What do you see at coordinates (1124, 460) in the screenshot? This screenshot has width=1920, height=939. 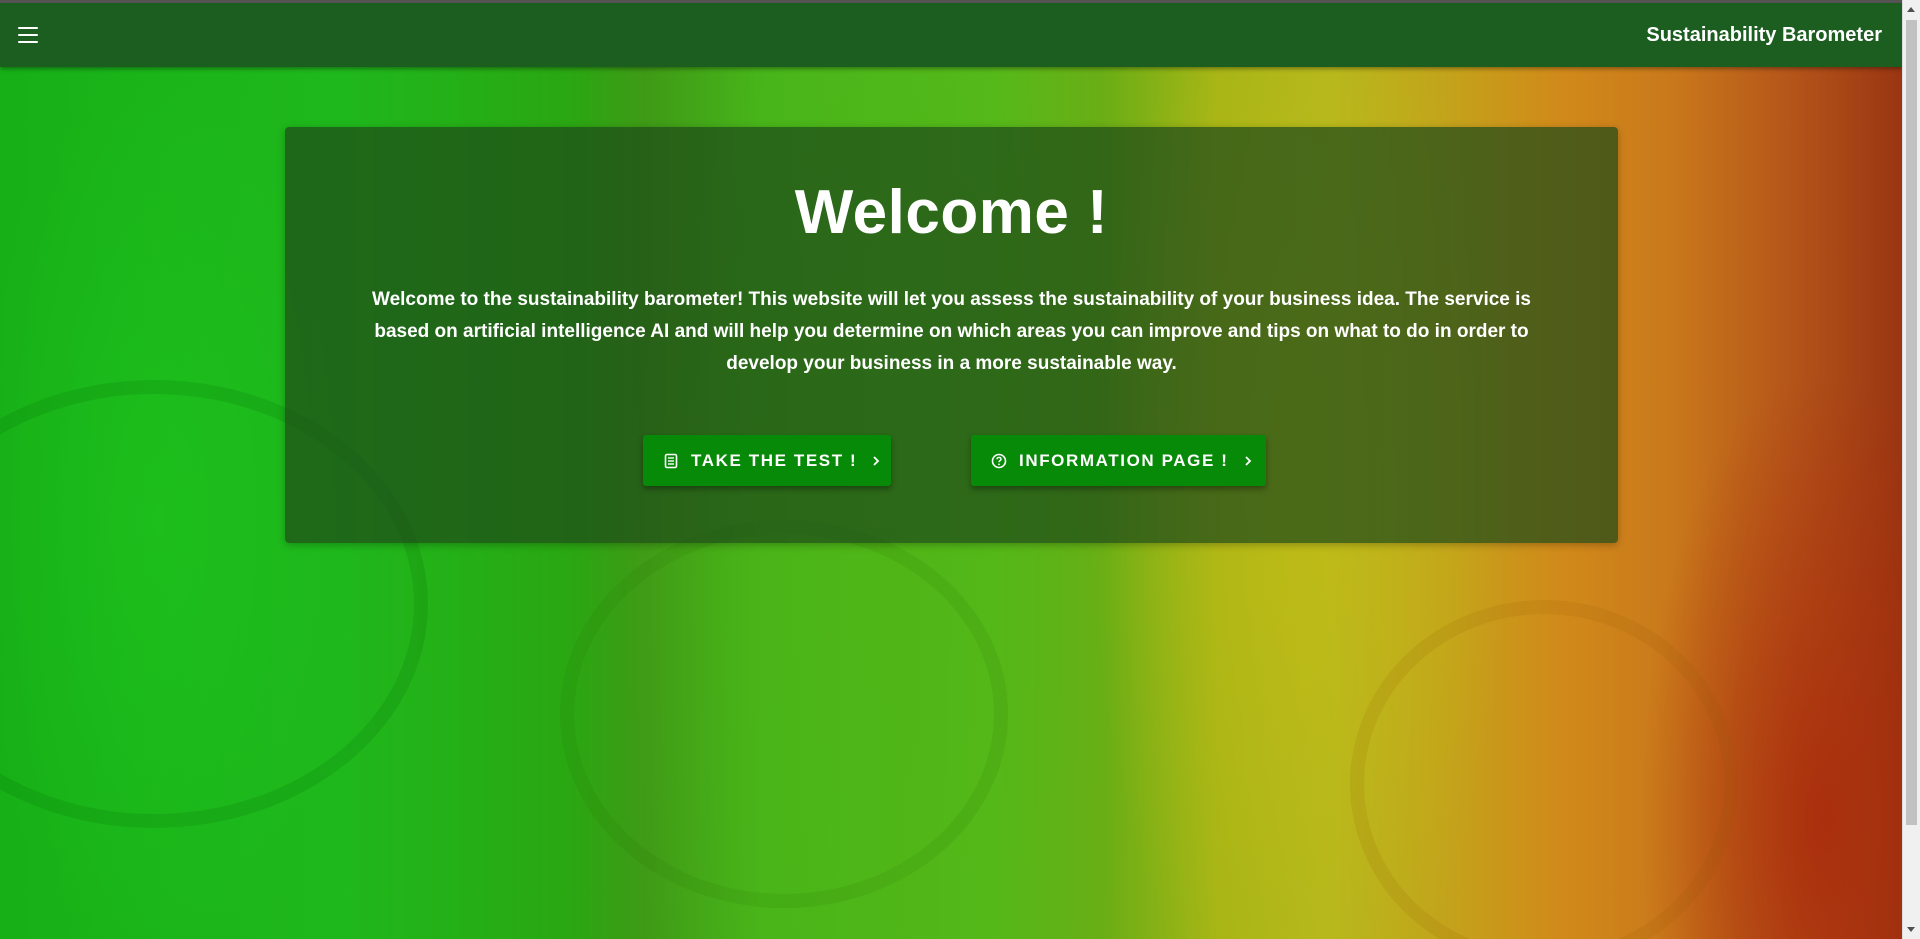 I see `information-page-label: INFORMATION PAGE !` at bounding box center [1124, 460].